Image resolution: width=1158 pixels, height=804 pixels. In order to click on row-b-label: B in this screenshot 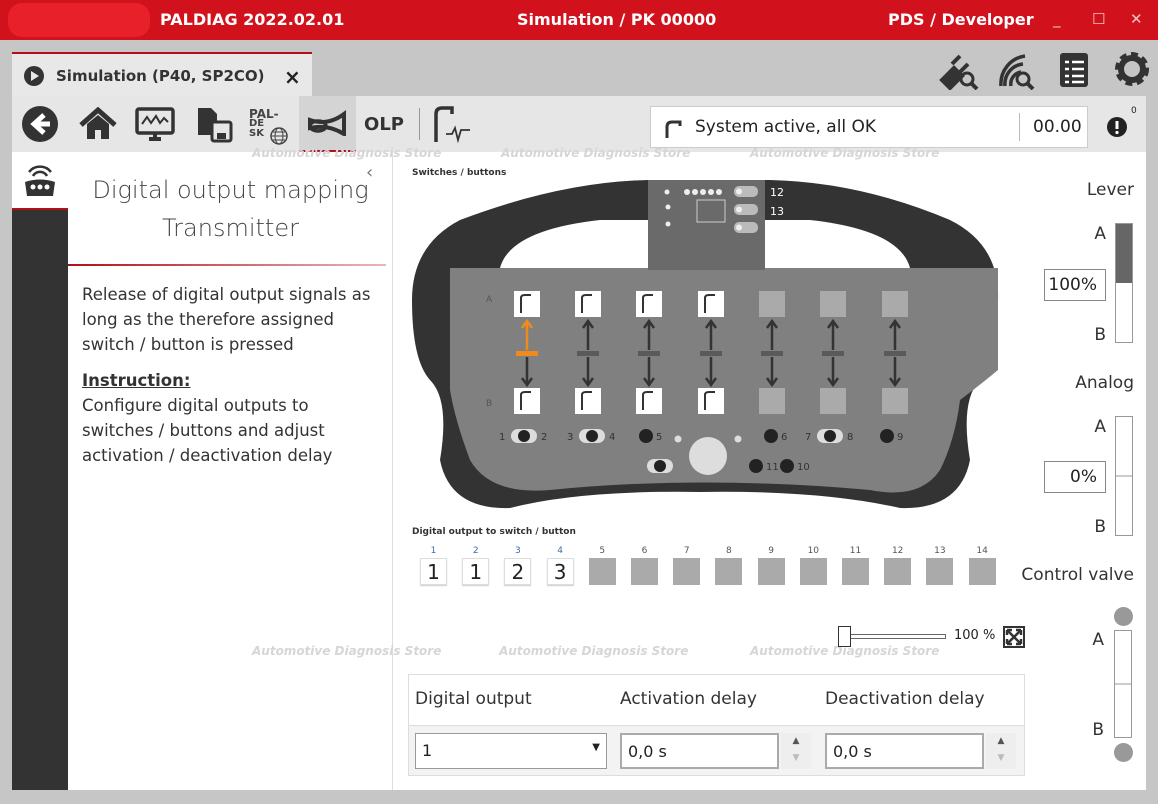, I will do `click(489, 404)`.